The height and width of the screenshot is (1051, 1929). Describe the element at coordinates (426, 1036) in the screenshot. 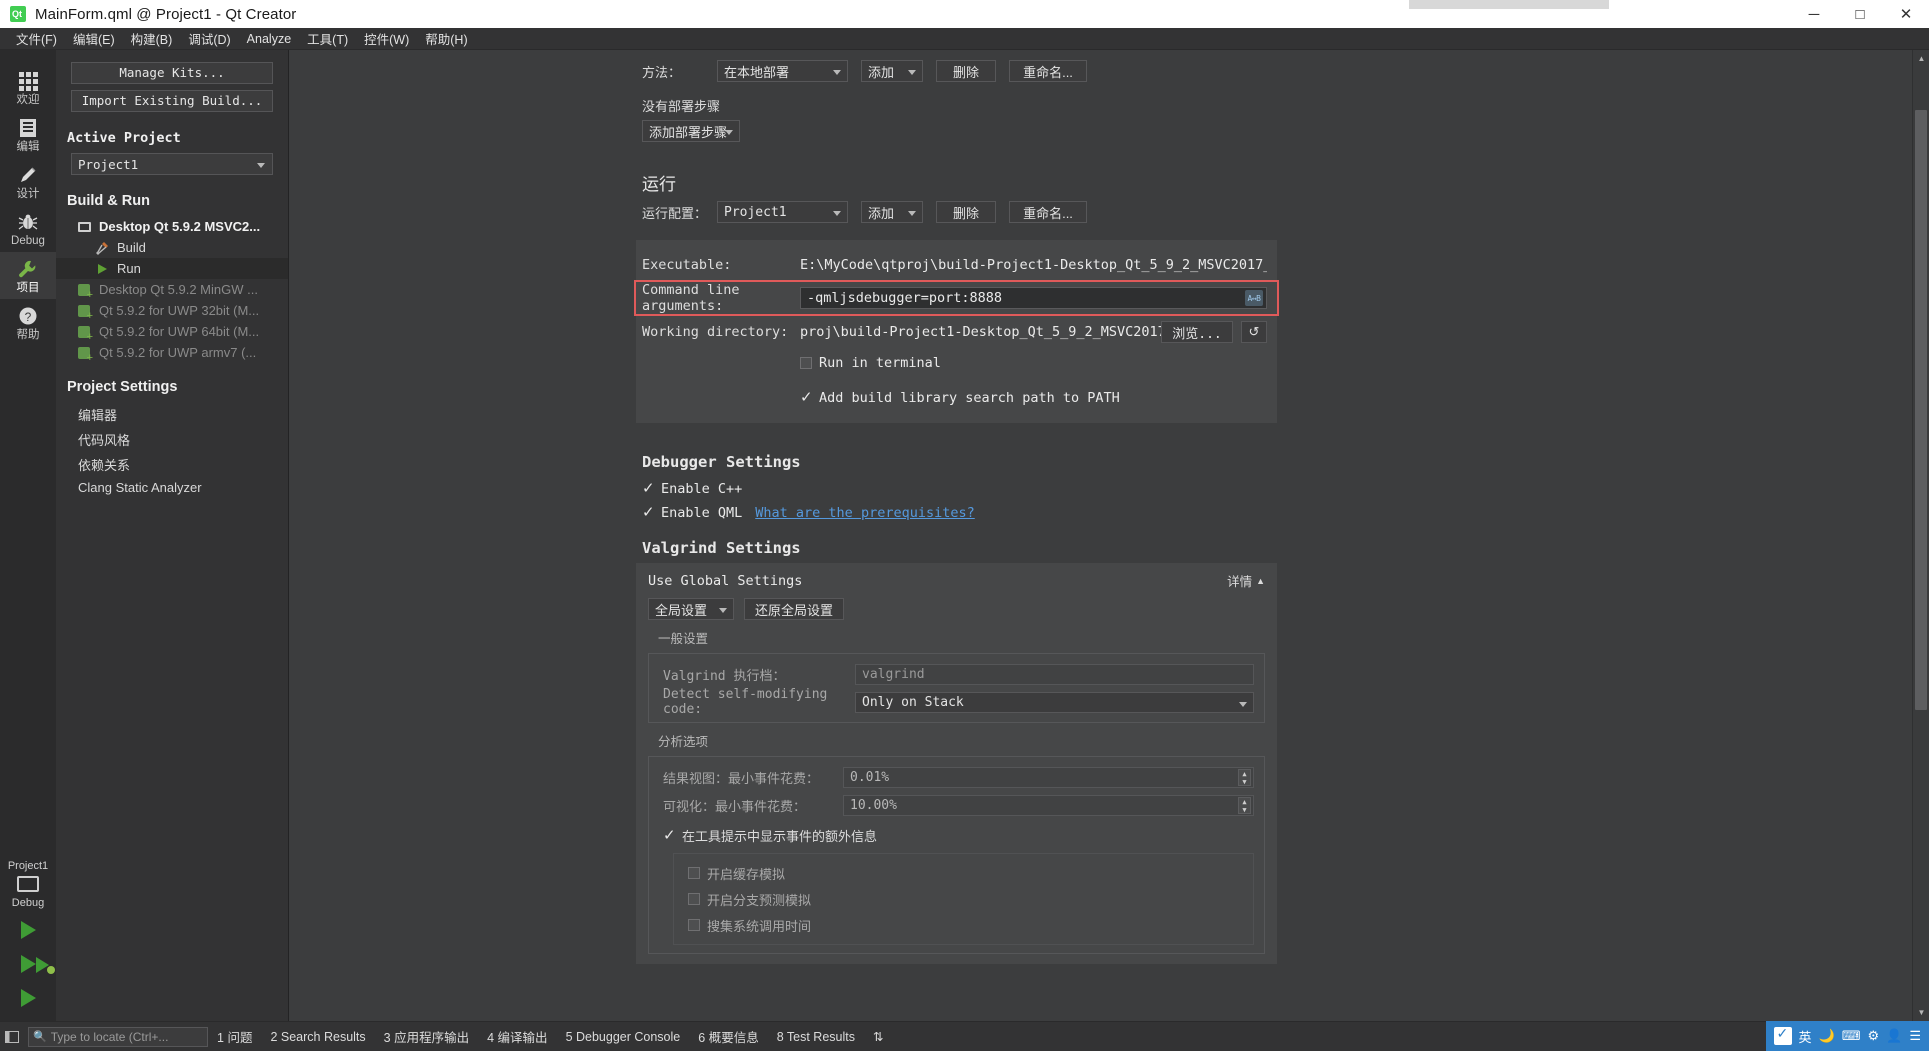

I see `output-pane-app-output: 3 应用程序输出` at that location.